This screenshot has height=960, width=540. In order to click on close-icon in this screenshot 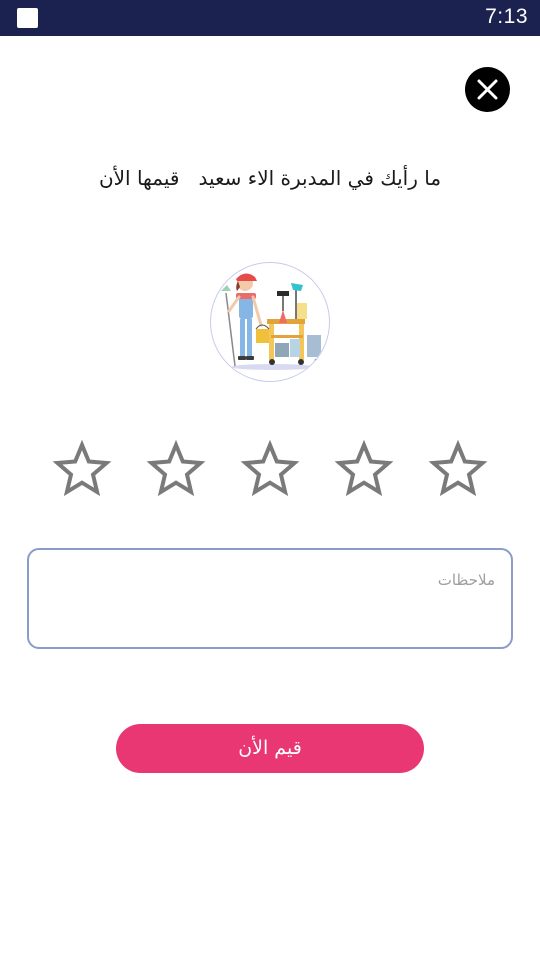, I will do `click(487, 89)`.